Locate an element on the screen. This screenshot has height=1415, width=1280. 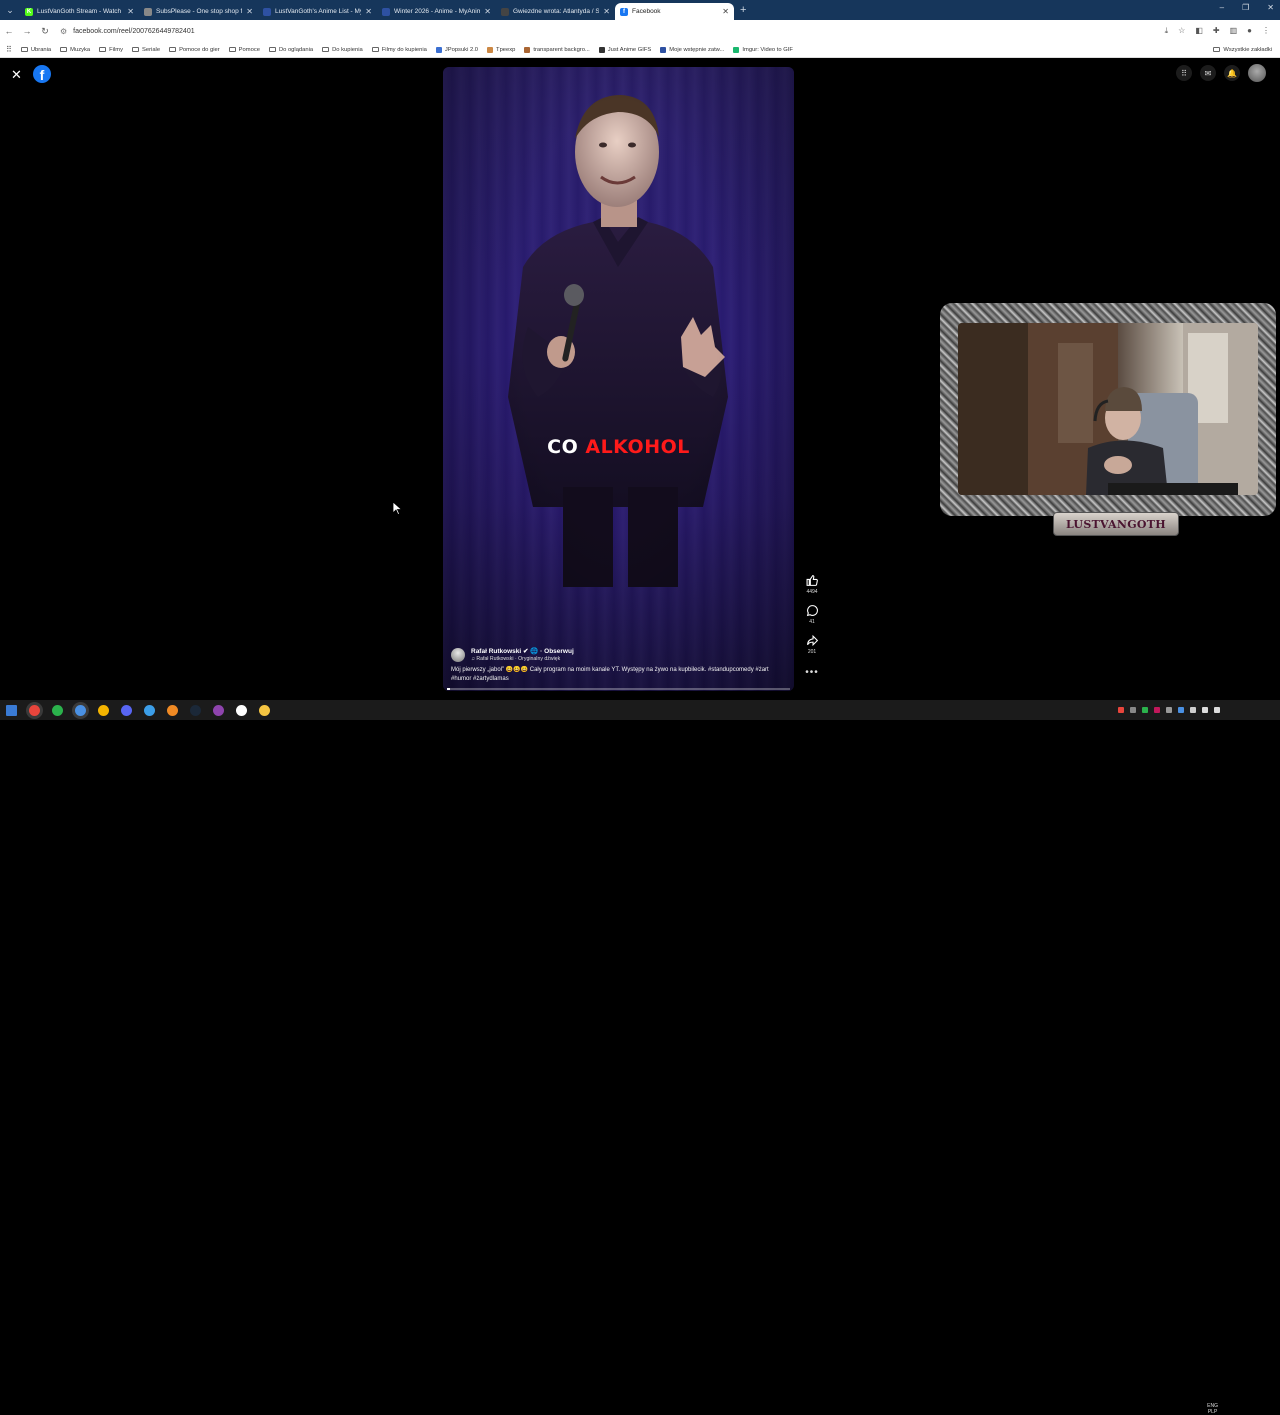
extensions-puzzle-icon: ✚ is located at coordinates (1216, 31).